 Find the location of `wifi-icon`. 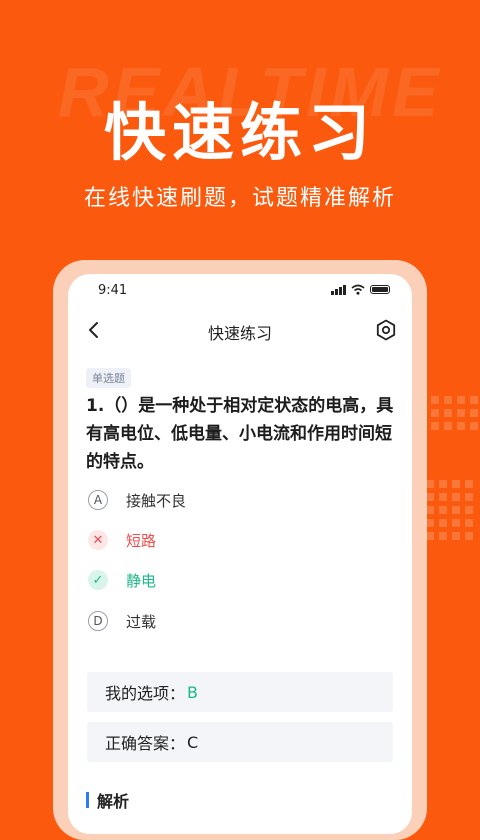

wifi-icon is located at coordinates (358, 289).